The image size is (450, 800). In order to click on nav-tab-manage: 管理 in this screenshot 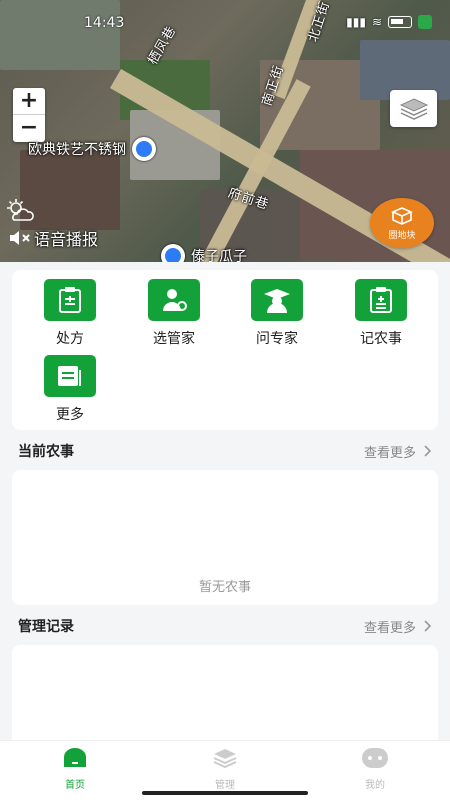, I will do `click(225, 769)`.